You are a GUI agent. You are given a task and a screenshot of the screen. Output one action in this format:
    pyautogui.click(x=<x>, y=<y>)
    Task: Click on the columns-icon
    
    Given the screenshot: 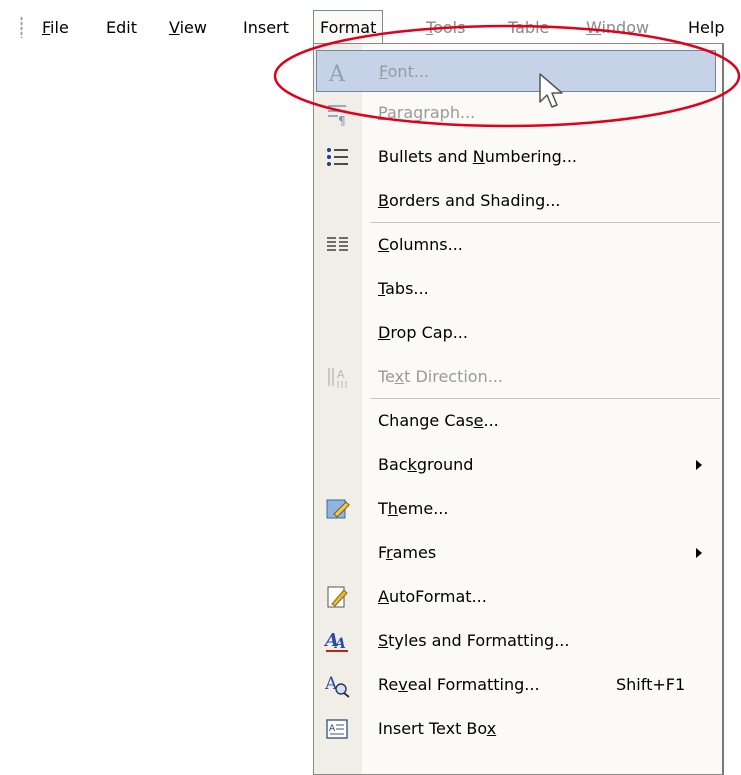 What is the action you would take?
    pyautogui.click(x=337, y=244)
    